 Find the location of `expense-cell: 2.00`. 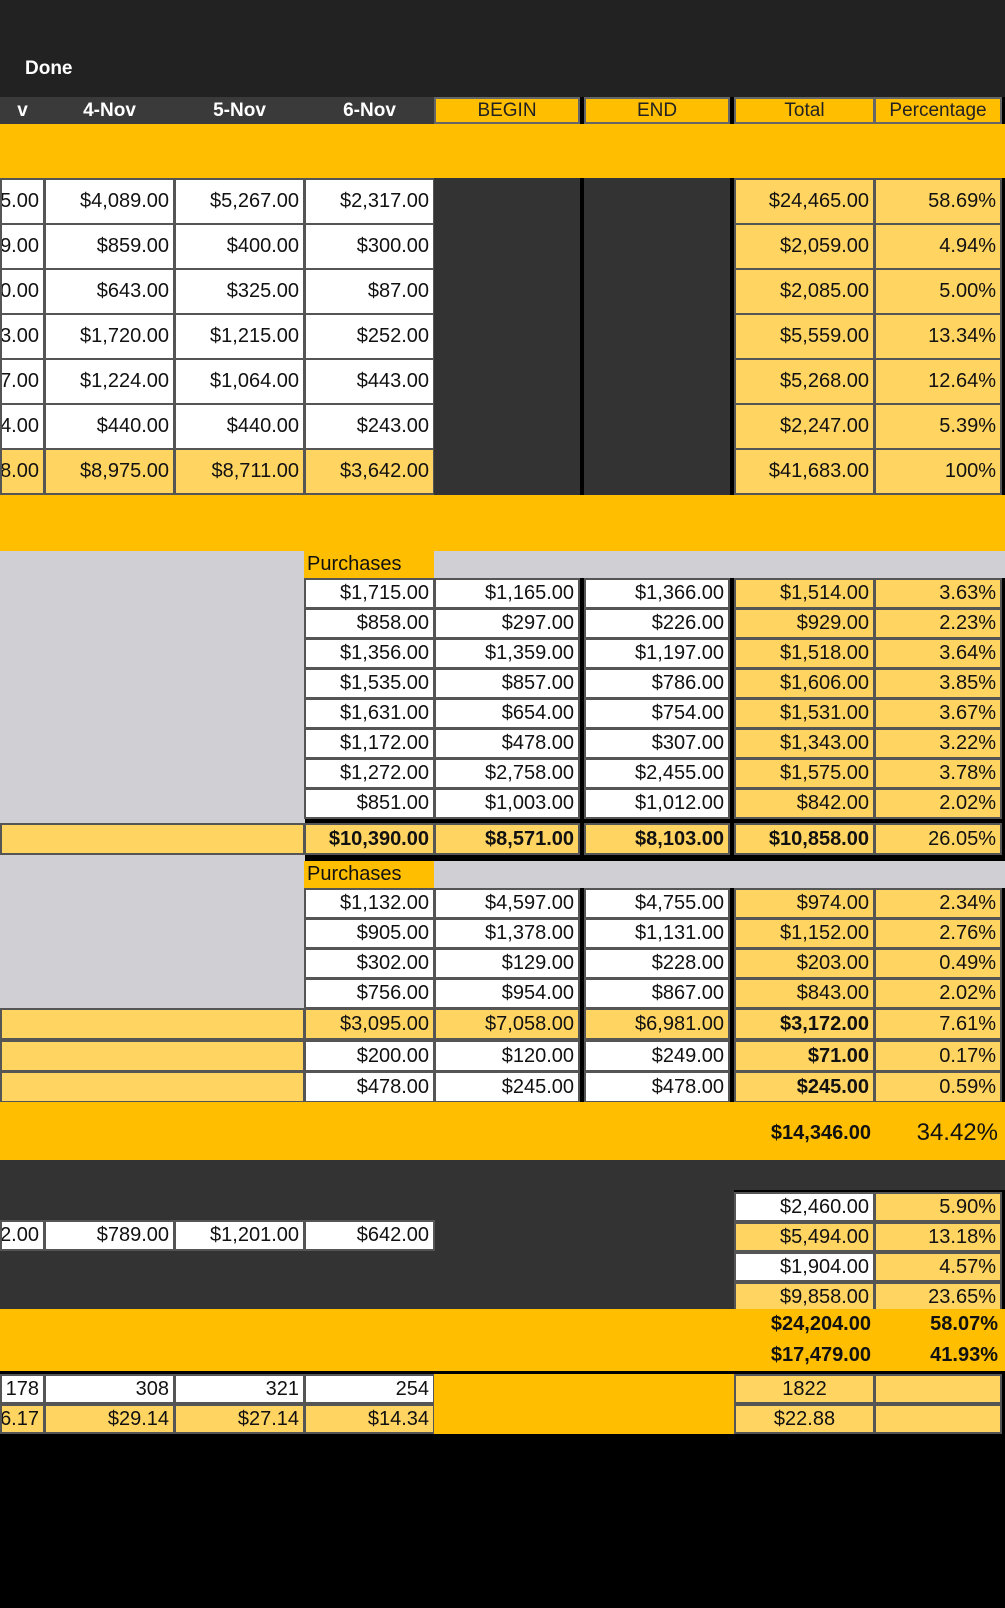

expense-cell: 2.00 is located at coordinates (22, 1235).